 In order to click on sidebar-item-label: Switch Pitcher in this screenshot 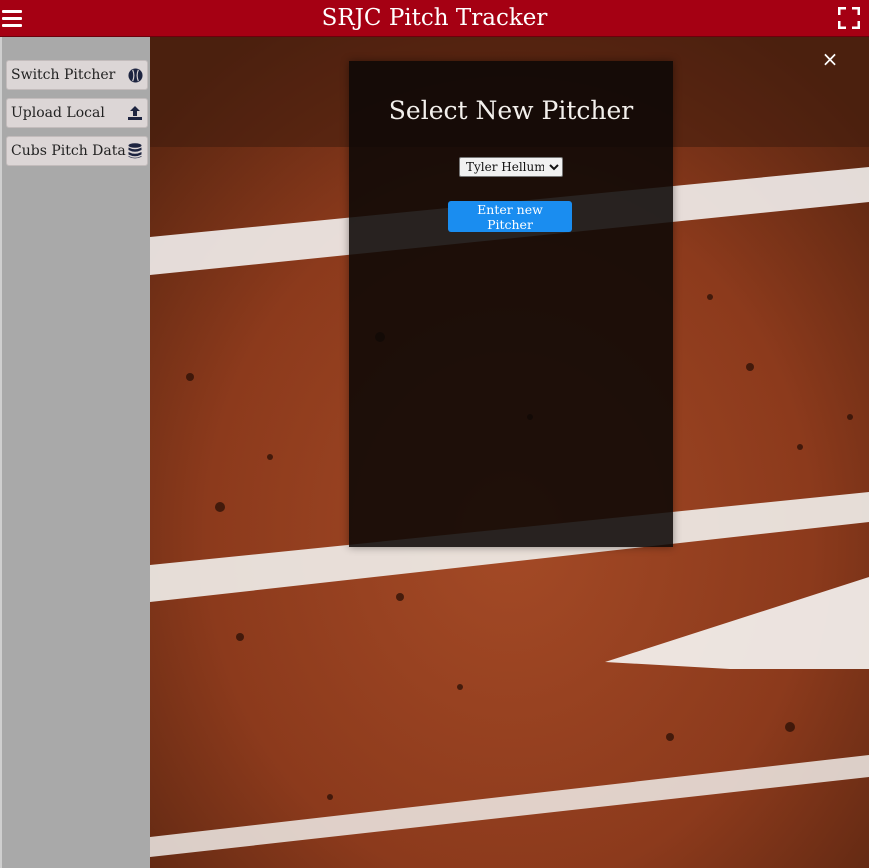, I will do `click(63, 75)`.